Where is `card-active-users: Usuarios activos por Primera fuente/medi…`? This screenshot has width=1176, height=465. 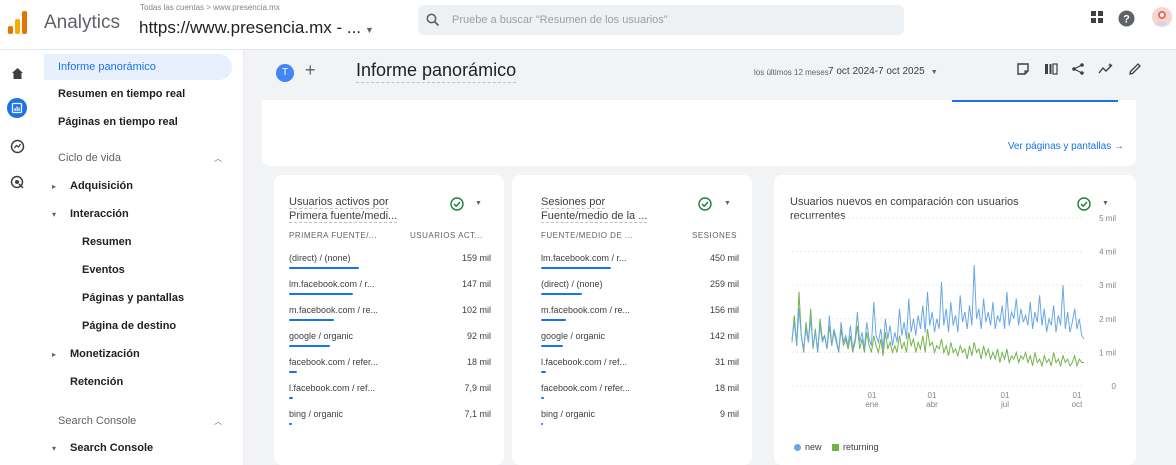 card-active-users: Usuarios activos por Primera fuente/medi… is located at coordinates (389, 320).